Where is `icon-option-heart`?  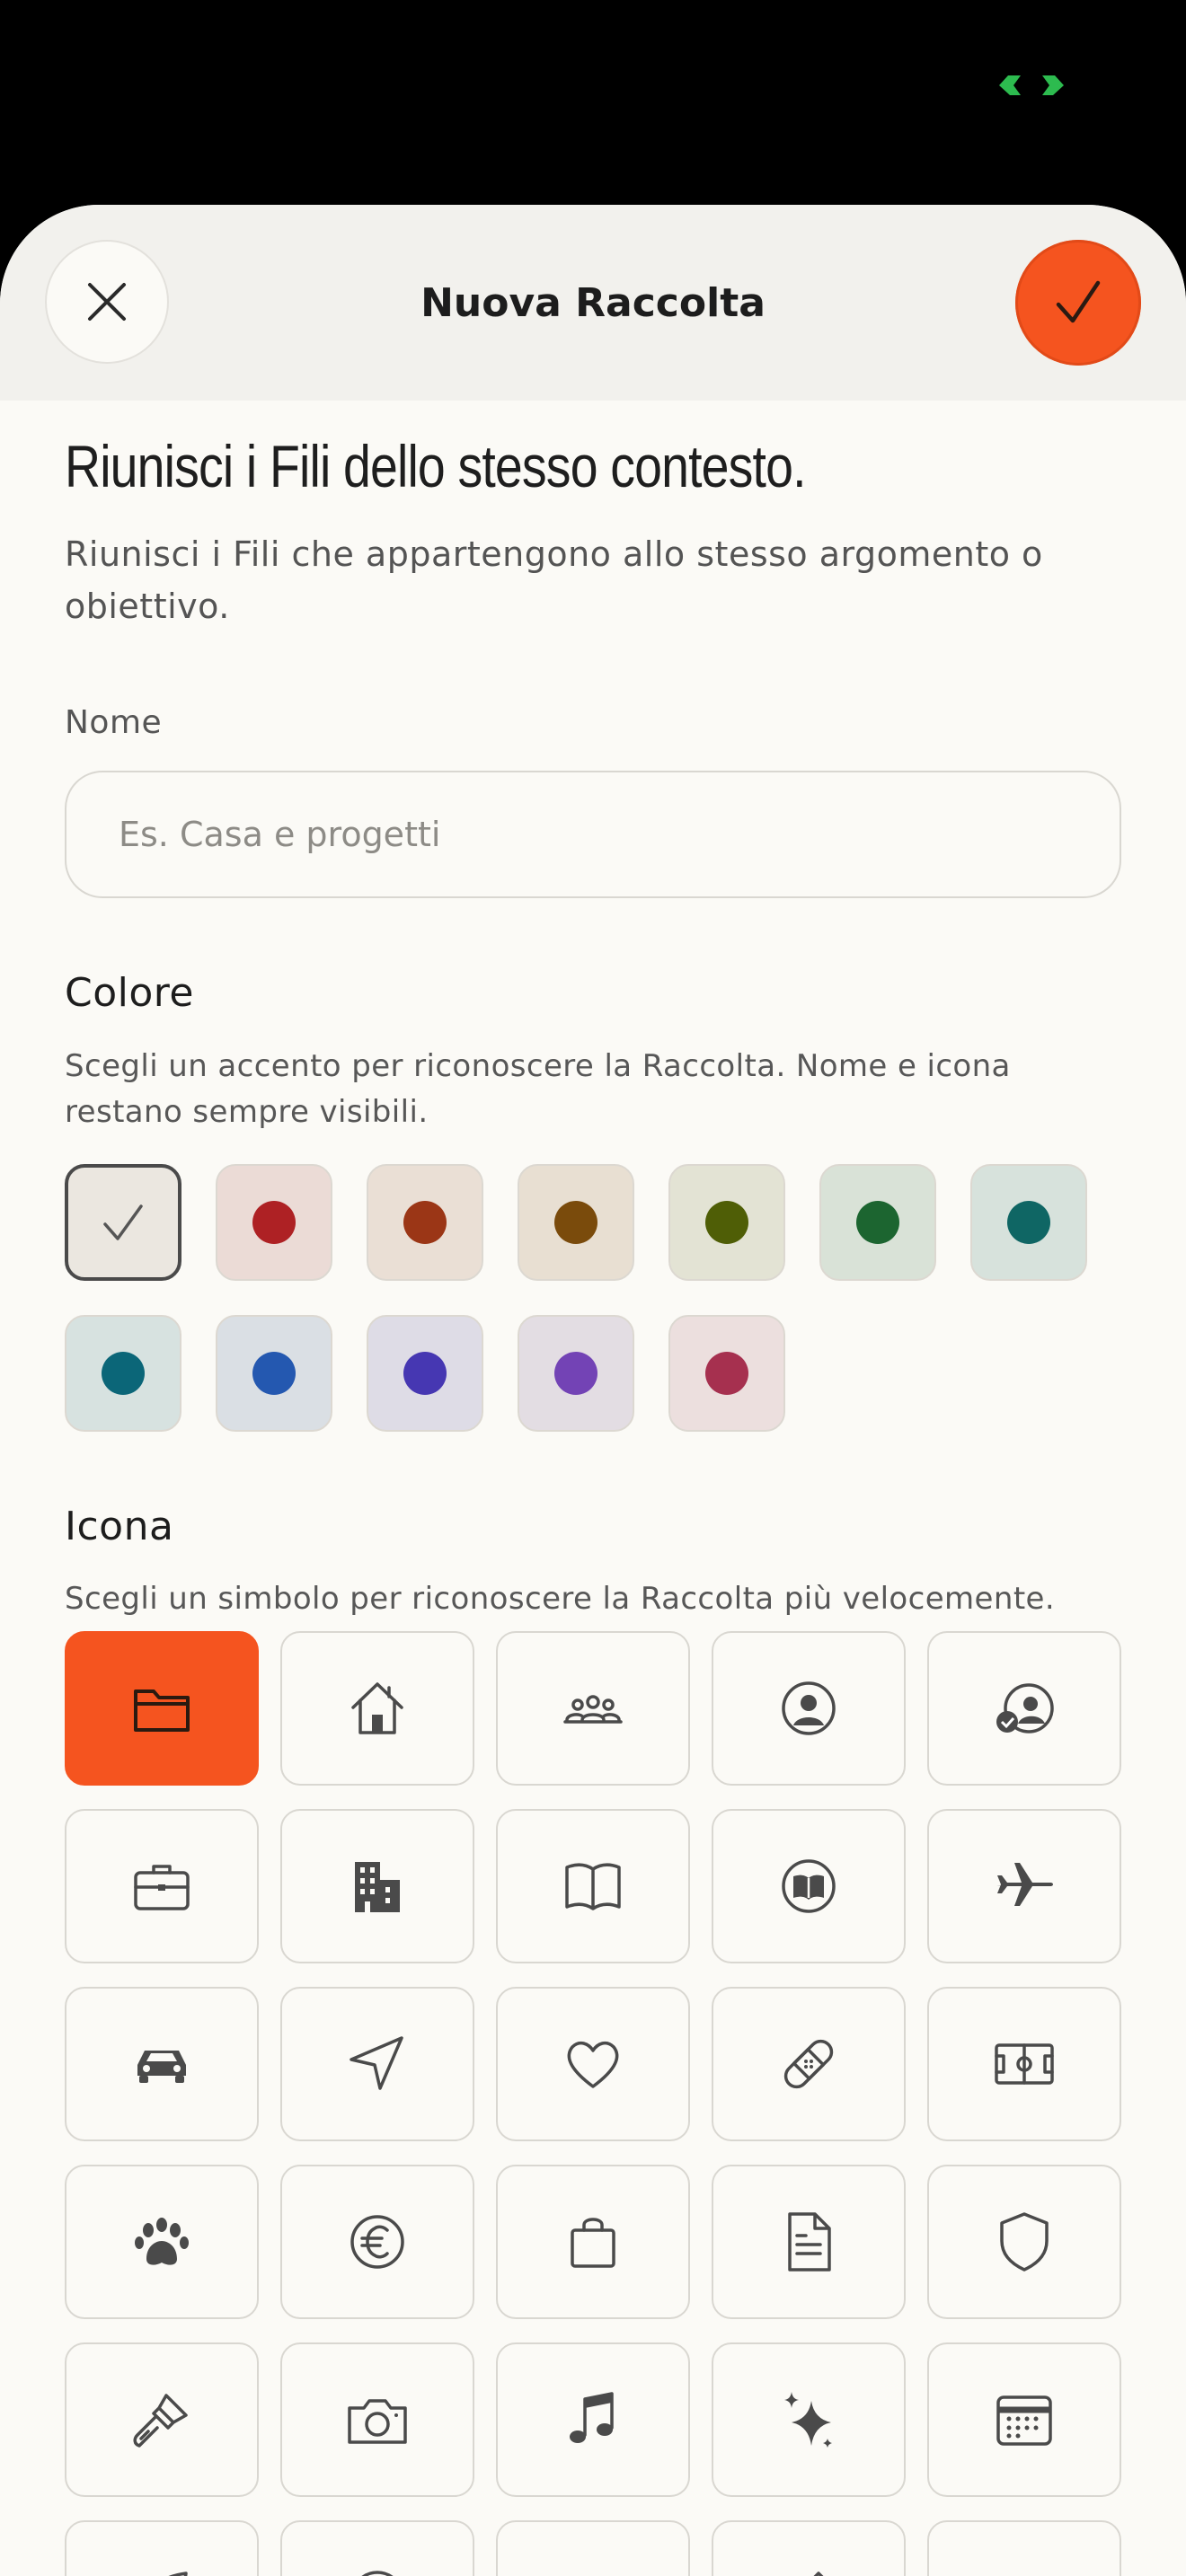 icon-option-heart is located at coordinates (593, 2064).